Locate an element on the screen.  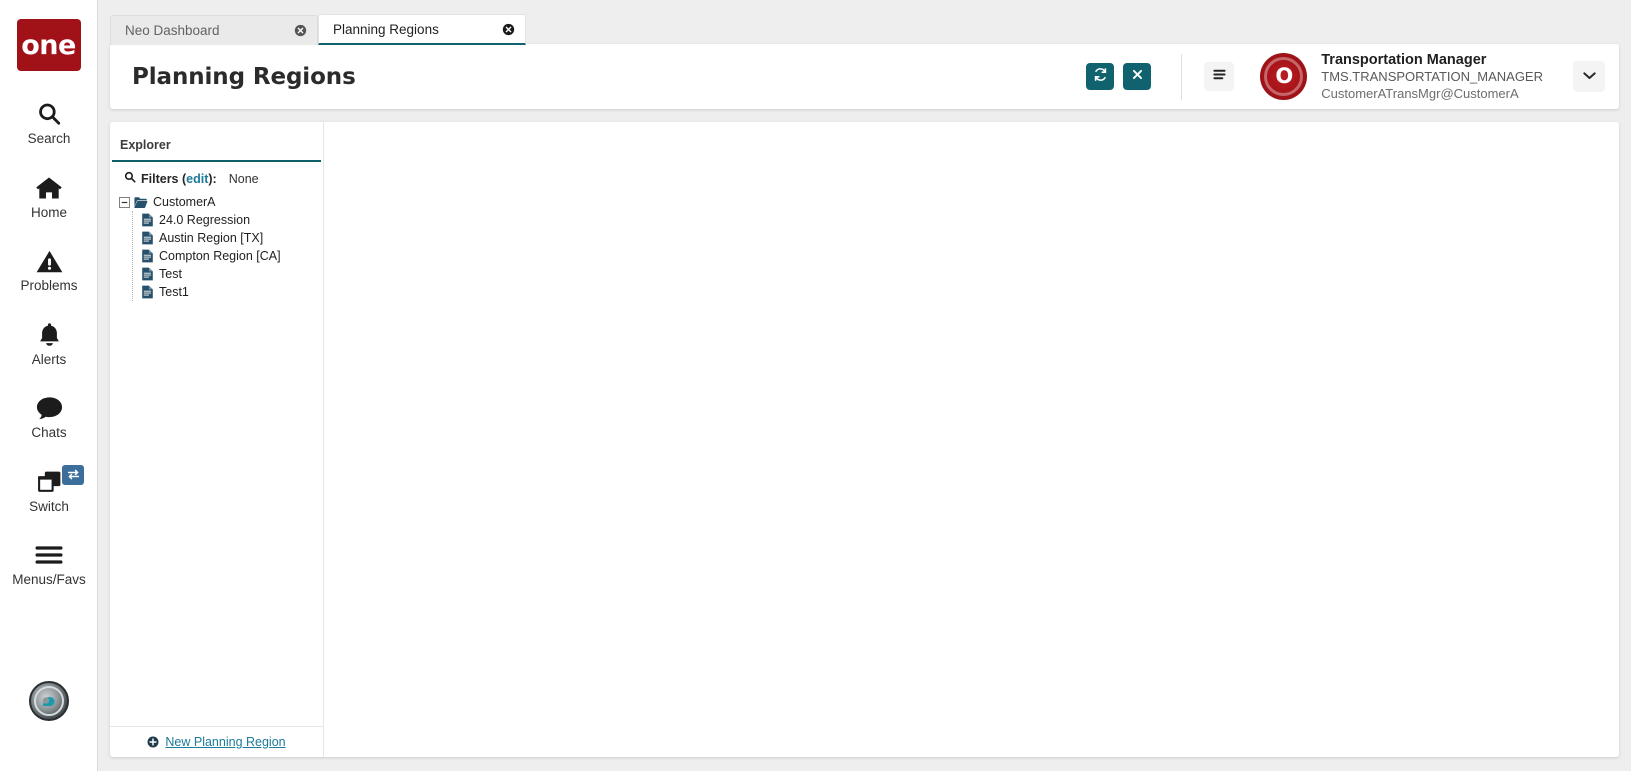
one-logo: one is located at coordinates (48, 45).